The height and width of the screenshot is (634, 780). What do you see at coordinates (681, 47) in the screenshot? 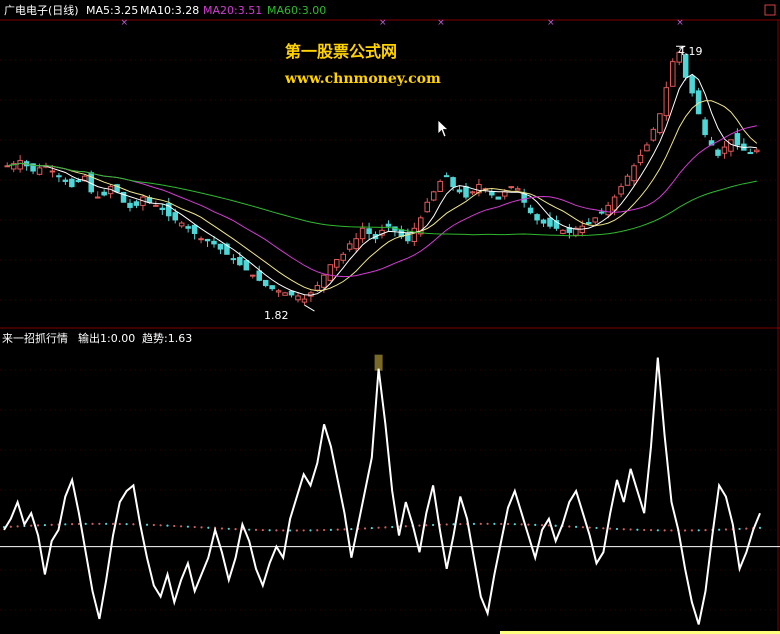
I see `high-leader-line` at bounding box center [681, 47].